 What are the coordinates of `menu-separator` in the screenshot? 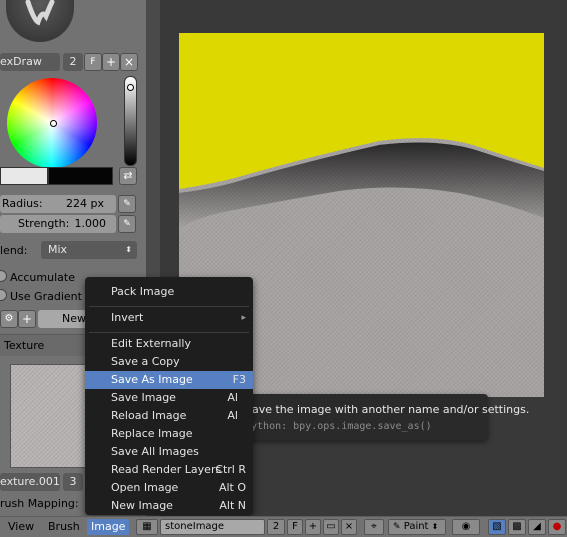 It's located at (169, 332).